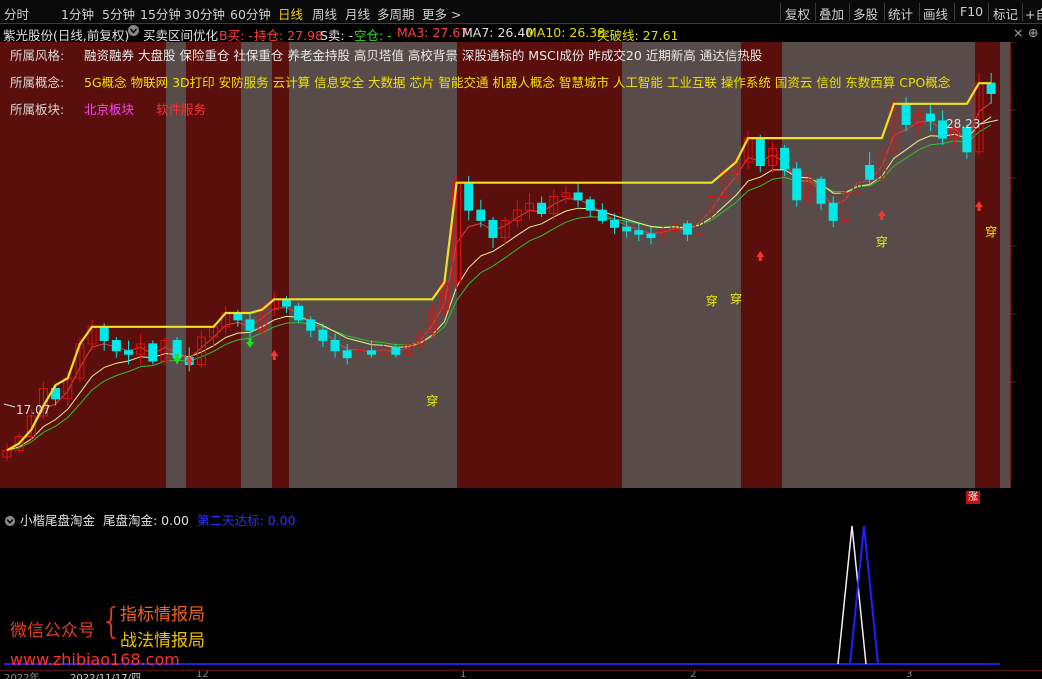 This screenshot has height=679, width=1042. I want to click on limit-up-badge: 涨, so click(973, 497).